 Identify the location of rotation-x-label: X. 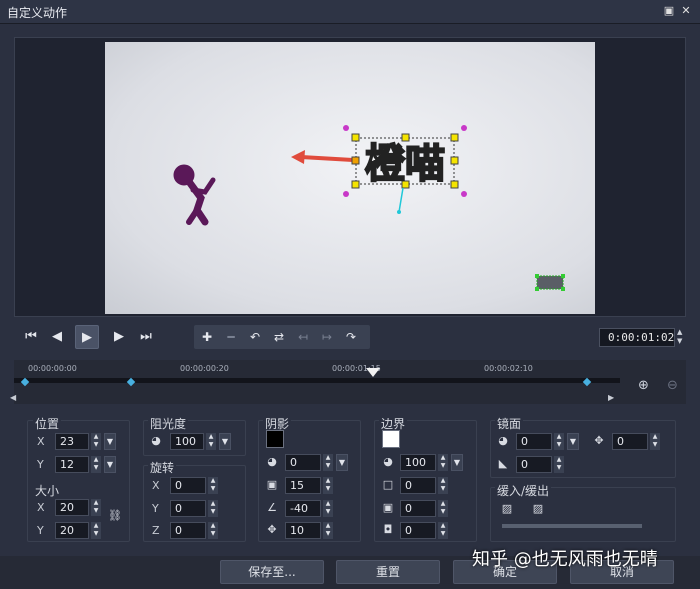
(156, 485).